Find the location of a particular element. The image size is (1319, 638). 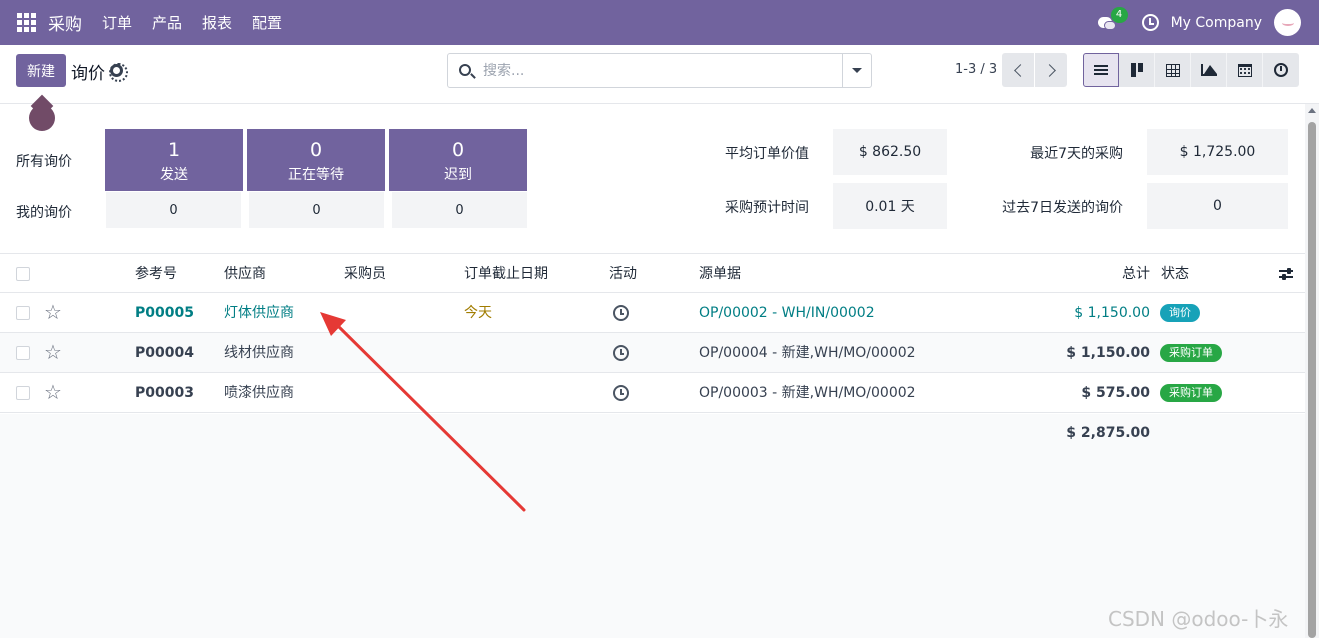

page-title: 询价 is located at coordinates (88, 74).